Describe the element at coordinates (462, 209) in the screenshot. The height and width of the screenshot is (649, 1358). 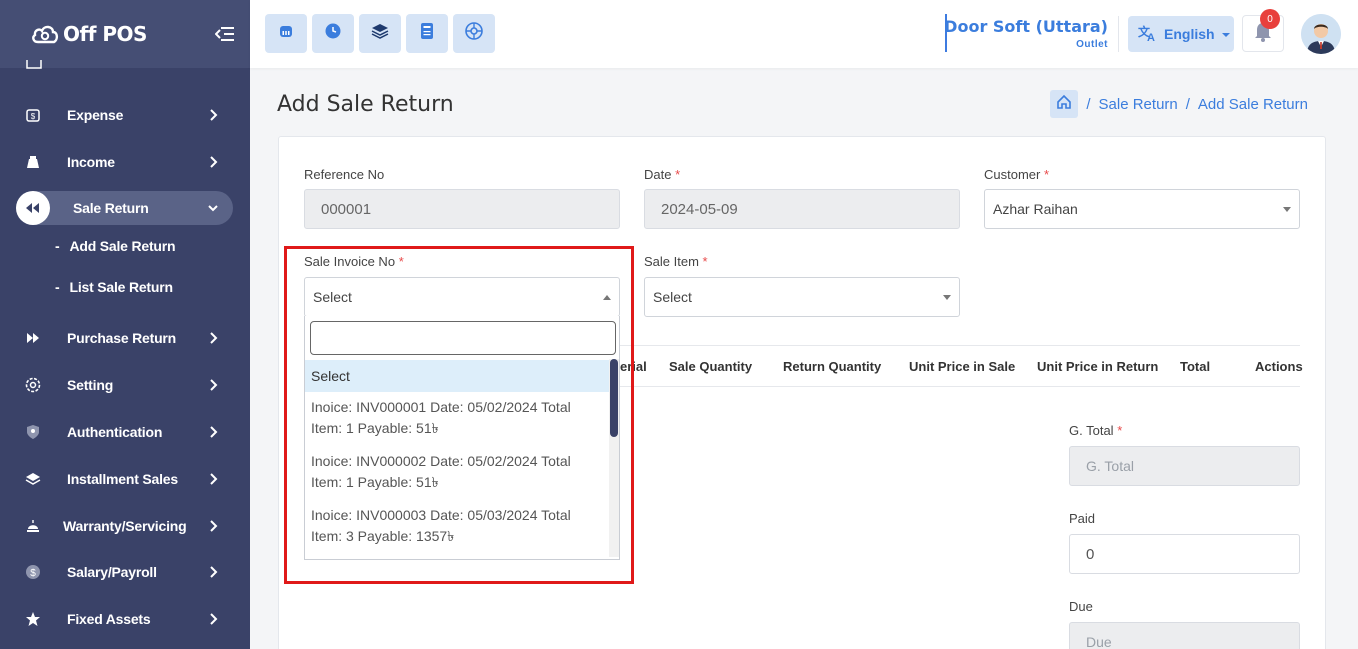
I see `reference-field: 000001` at that location.